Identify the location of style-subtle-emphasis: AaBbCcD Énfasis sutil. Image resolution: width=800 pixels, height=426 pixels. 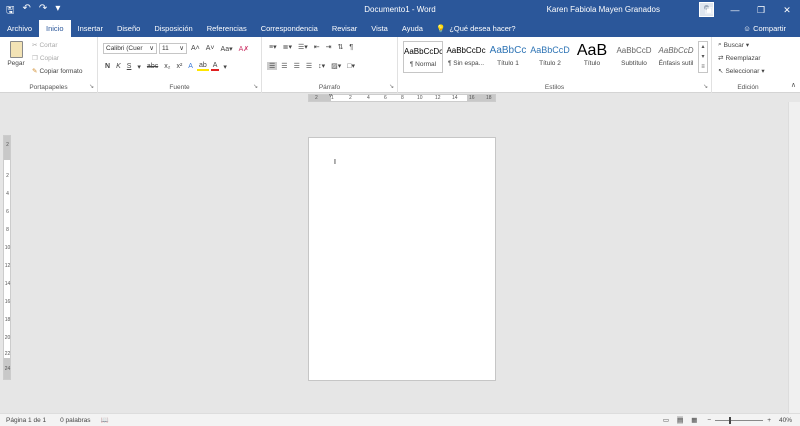
(676, 57).